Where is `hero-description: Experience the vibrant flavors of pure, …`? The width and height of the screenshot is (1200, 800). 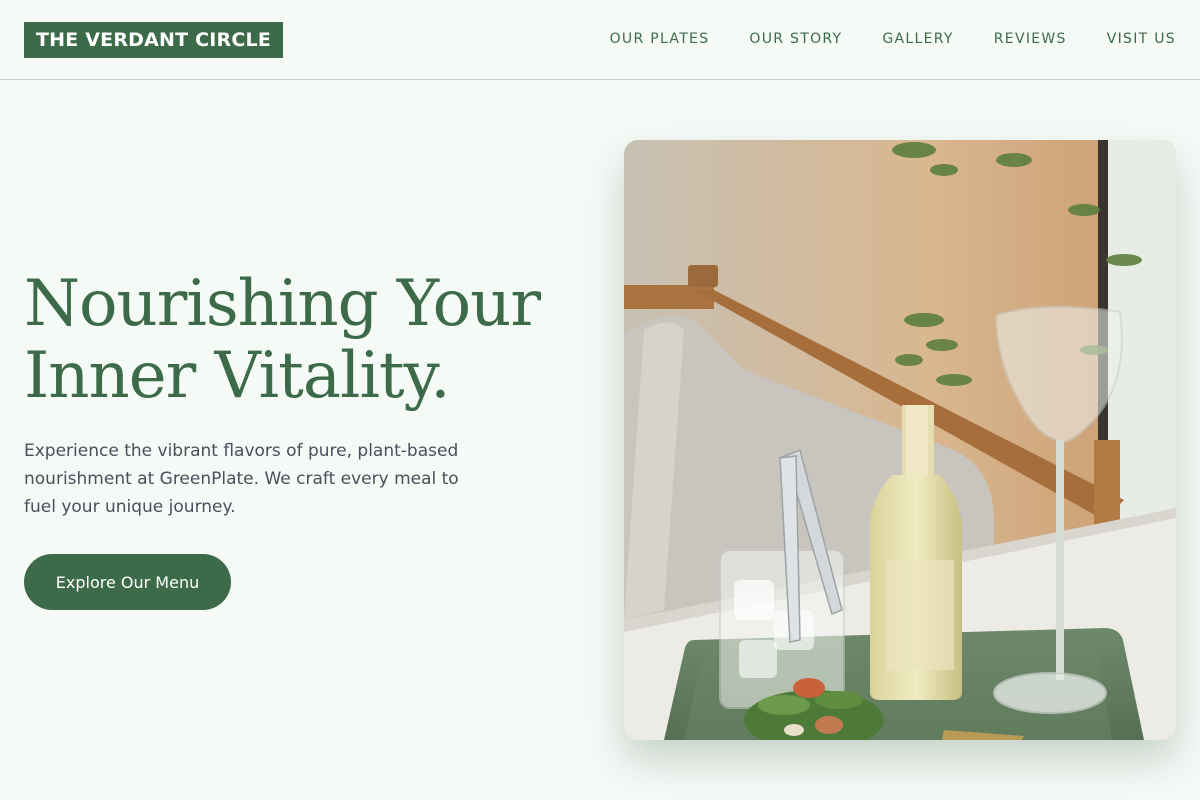
hero-description: Experience the vibrant flavors of pure, … is located at coordinates (241, 479).